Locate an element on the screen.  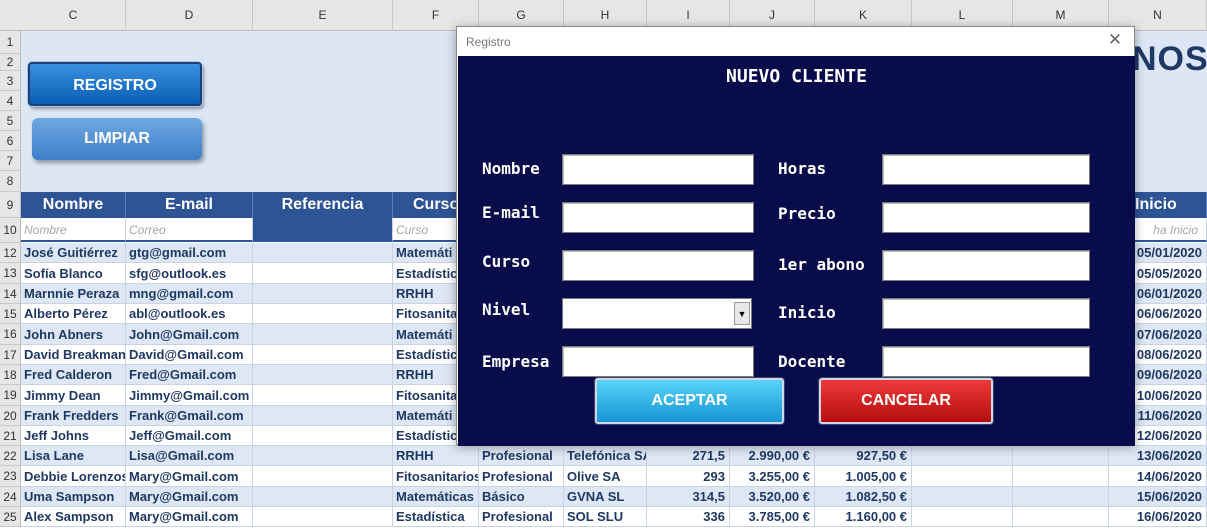
cell-nombre: Marnnie Peraza is located at coordinates (73, 294).